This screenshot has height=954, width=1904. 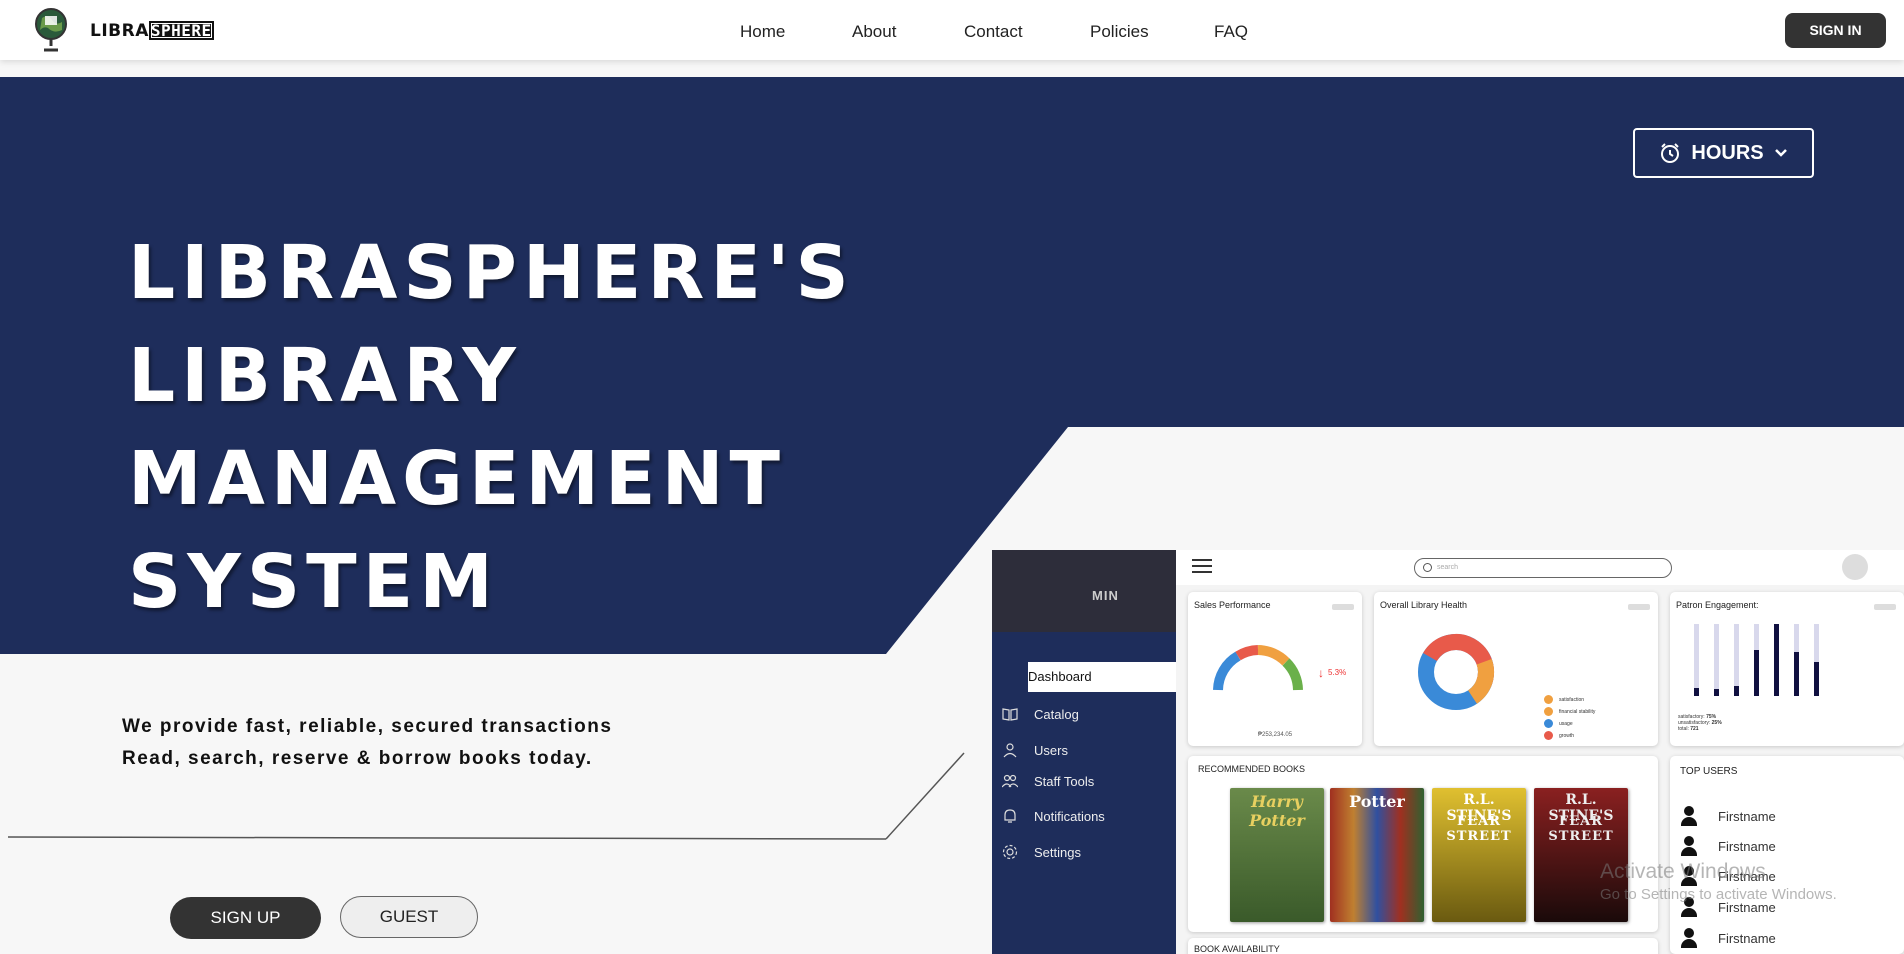 What do you see at coordinates (1572, 700) in the screenshot?
I see `legend-item: satisfaction` at bounding box center [1572, 700].